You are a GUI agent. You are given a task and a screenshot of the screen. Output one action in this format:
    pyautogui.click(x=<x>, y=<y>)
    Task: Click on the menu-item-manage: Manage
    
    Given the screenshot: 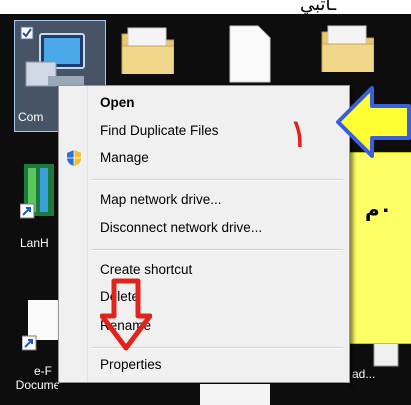 What is the action you would take?
    pyautogui.click(x=124, y=157)
    